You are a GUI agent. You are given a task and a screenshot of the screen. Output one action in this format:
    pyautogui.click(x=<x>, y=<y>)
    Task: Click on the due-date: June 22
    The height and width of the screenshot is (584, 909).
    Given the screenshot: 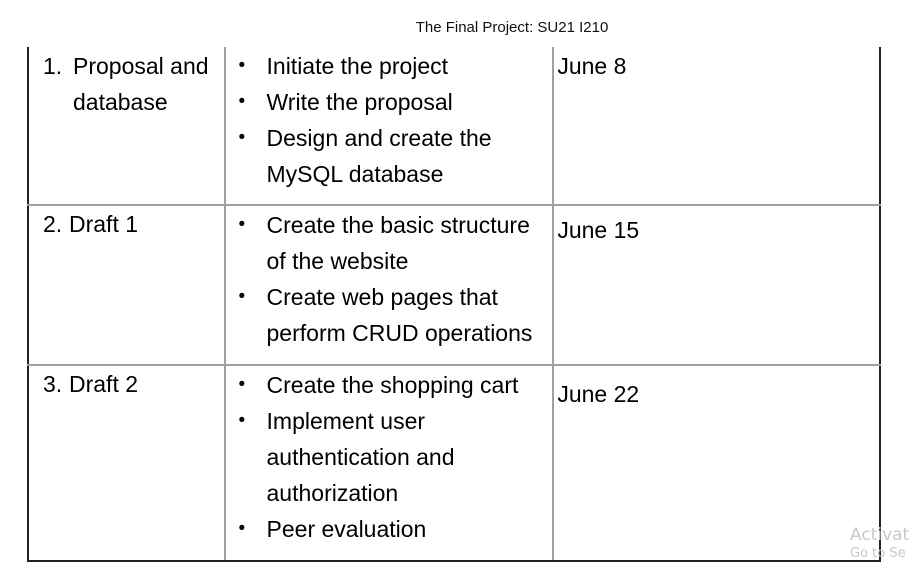 What is the action you would take?
    pyautogui.click(x=598, y=394)
    